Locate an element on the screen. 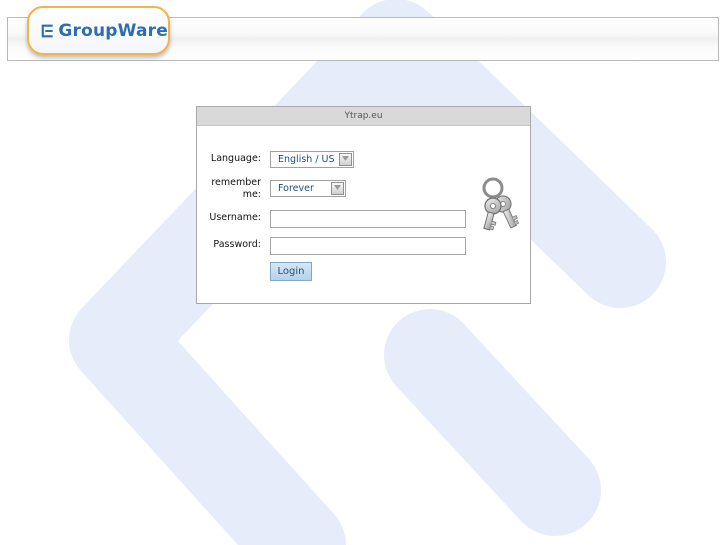 The image size is (727, 545). language-label: Language: is located at coordinates (235, 158).